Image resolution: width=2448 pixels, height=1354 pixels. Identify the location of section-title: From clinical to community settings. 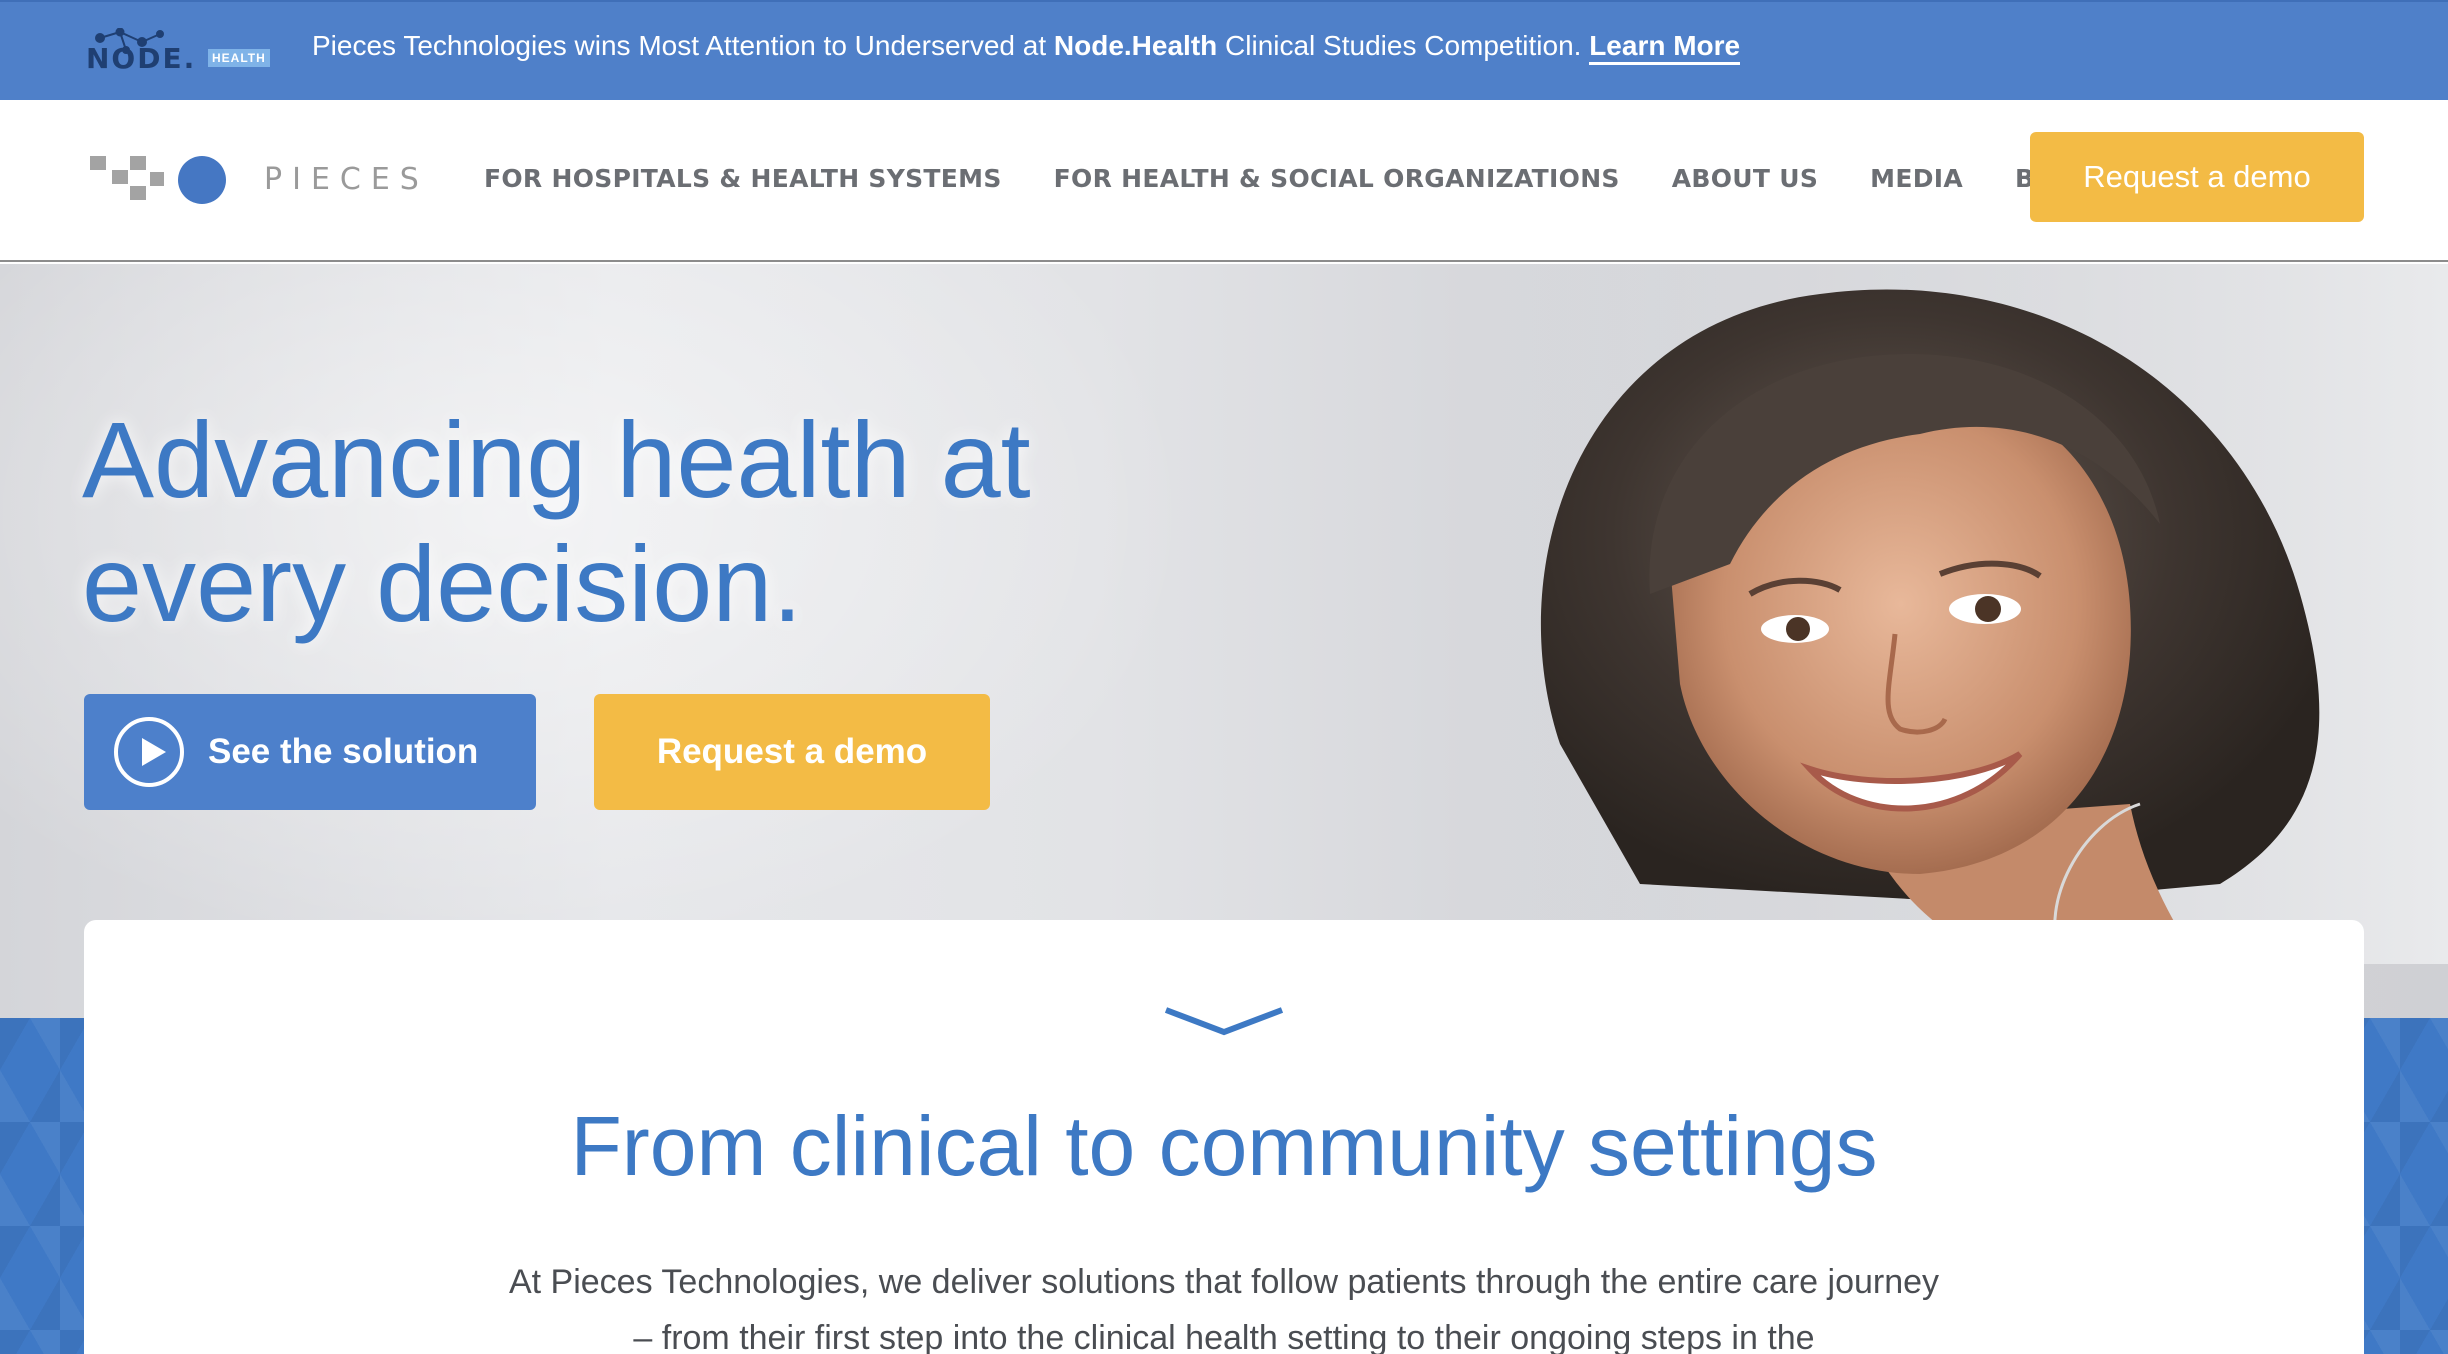
(1224, 1146).